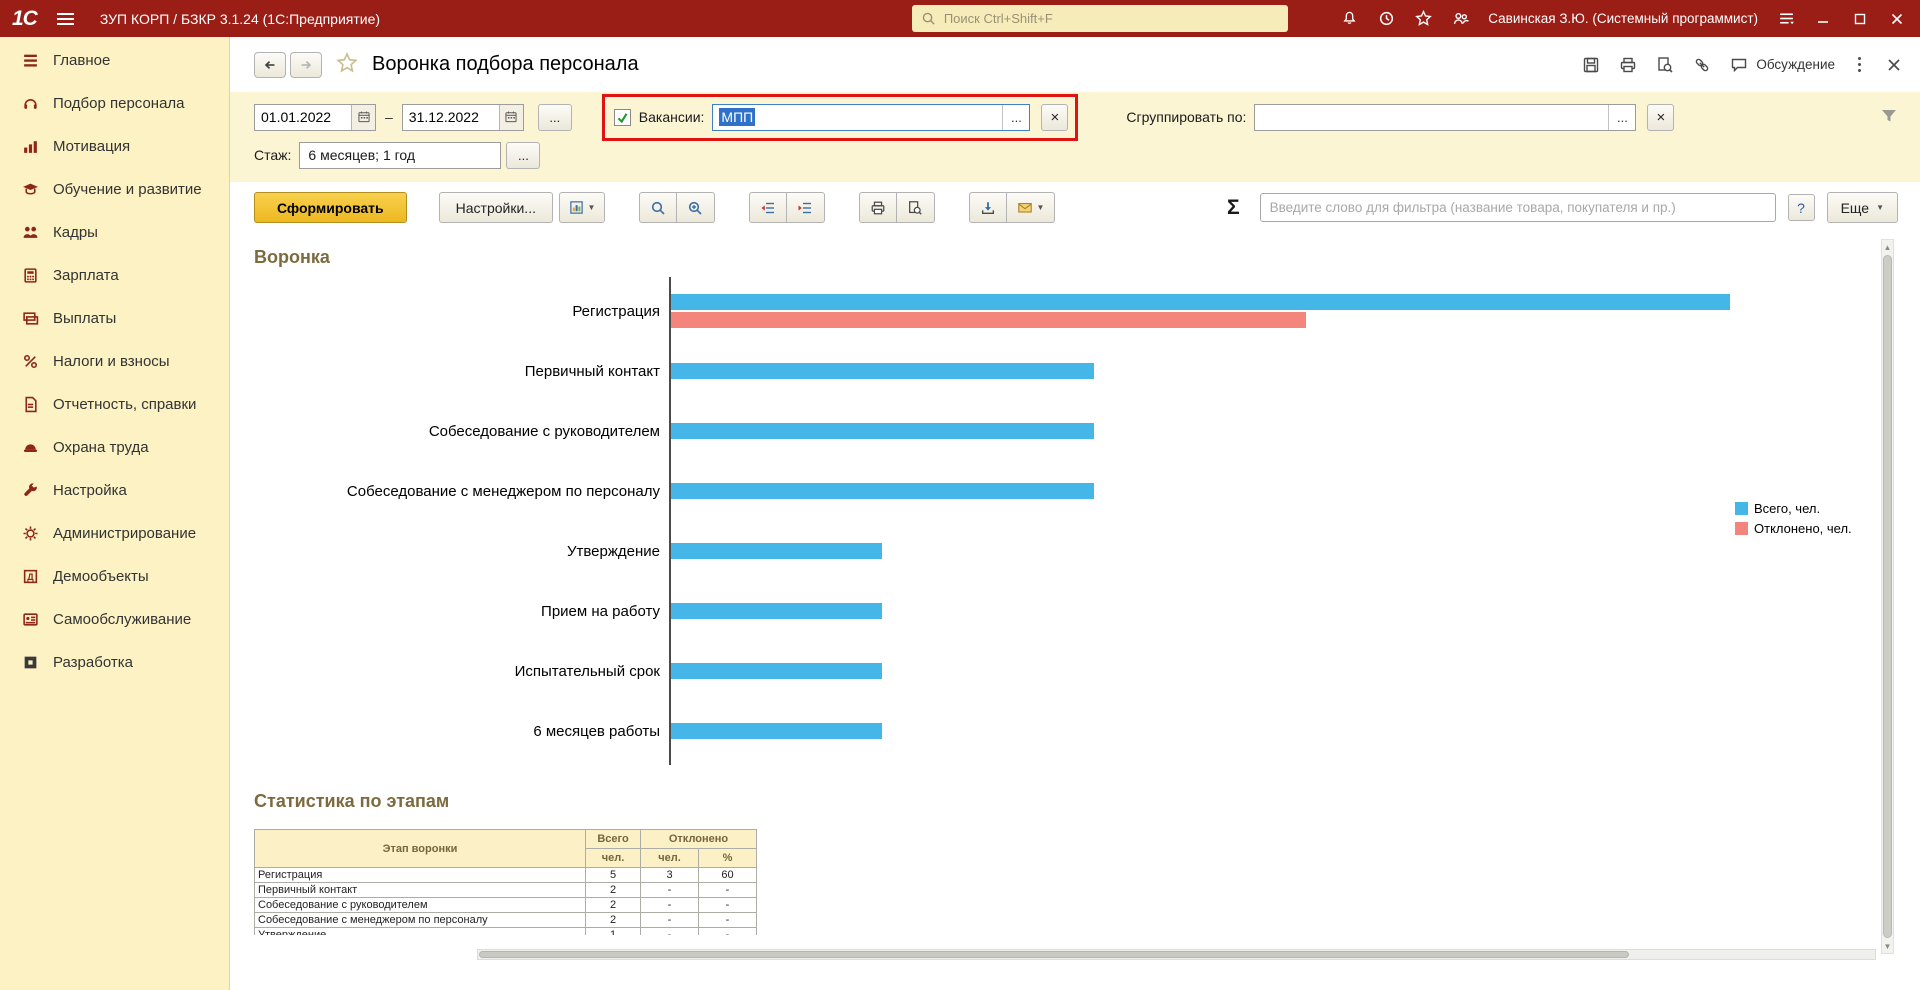 Image resolution: width=1920 pixels, height=990 pixels. Describe the element at coordinates (114, 275) in the screenshot. I see `sidebar-item-salary: Зарплата` at that location.